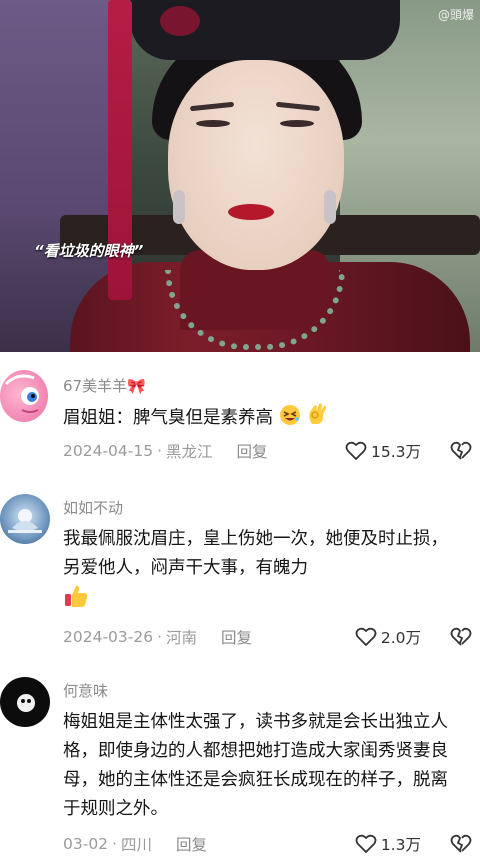  Describe the element at coordinates (182, 638) in the screenshot. I see `comment-location: 河南` at that location.